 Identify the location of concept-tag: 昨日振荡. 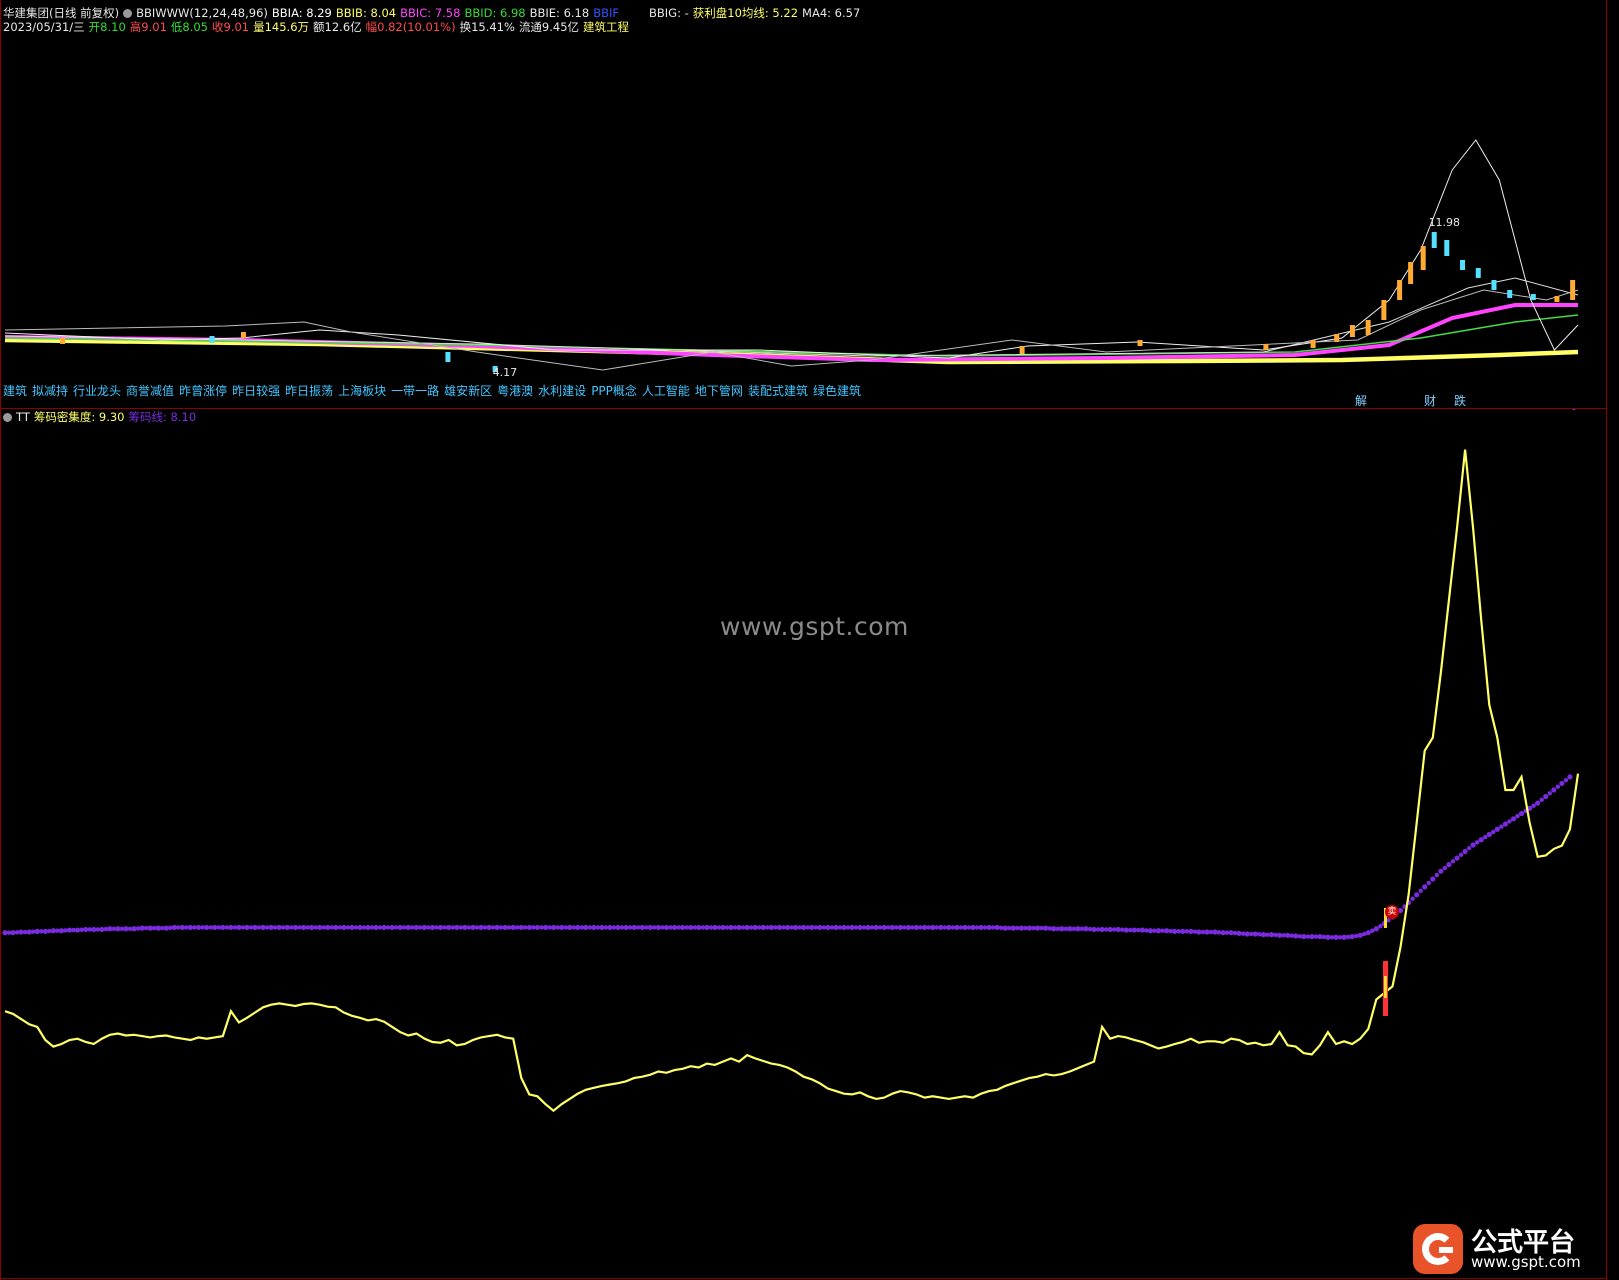
(309, 391).